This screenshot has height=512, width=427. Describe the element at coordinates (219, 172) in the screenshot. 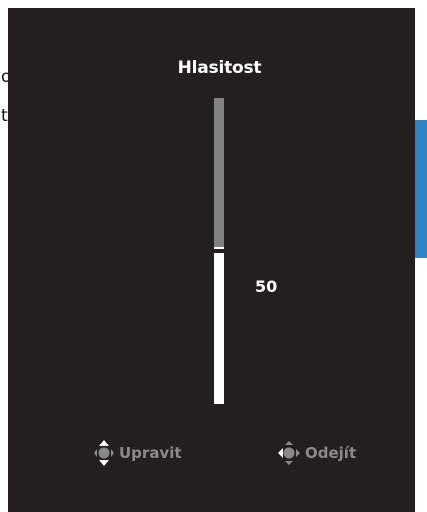

I see `slider-empty-part` at that location.